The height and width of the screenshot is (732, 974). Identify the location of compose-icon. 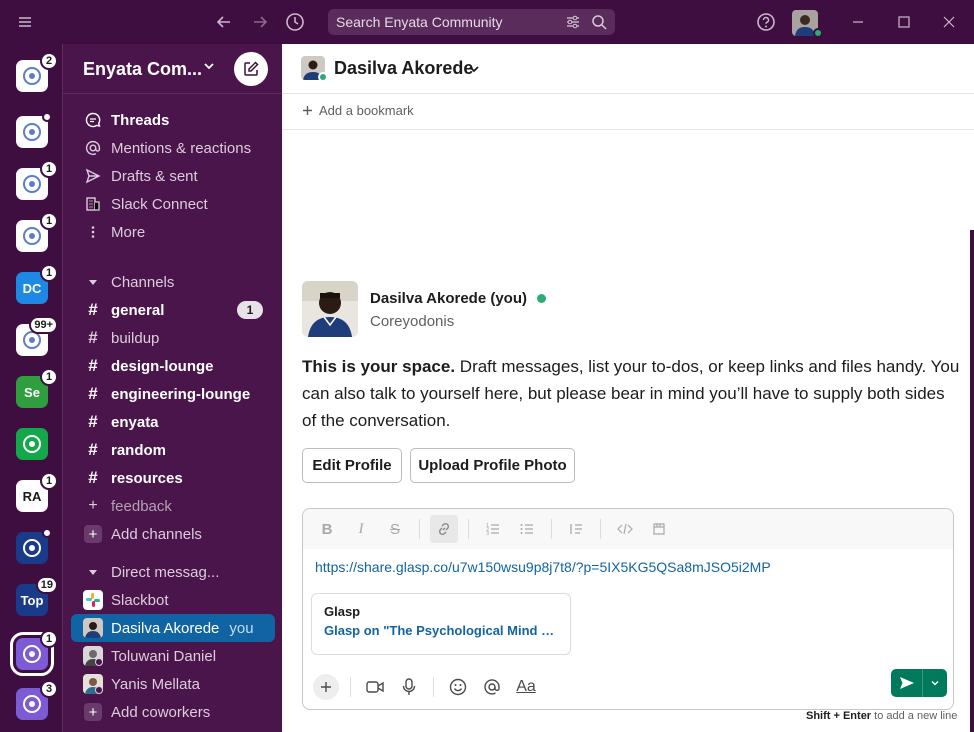
(251, 68).